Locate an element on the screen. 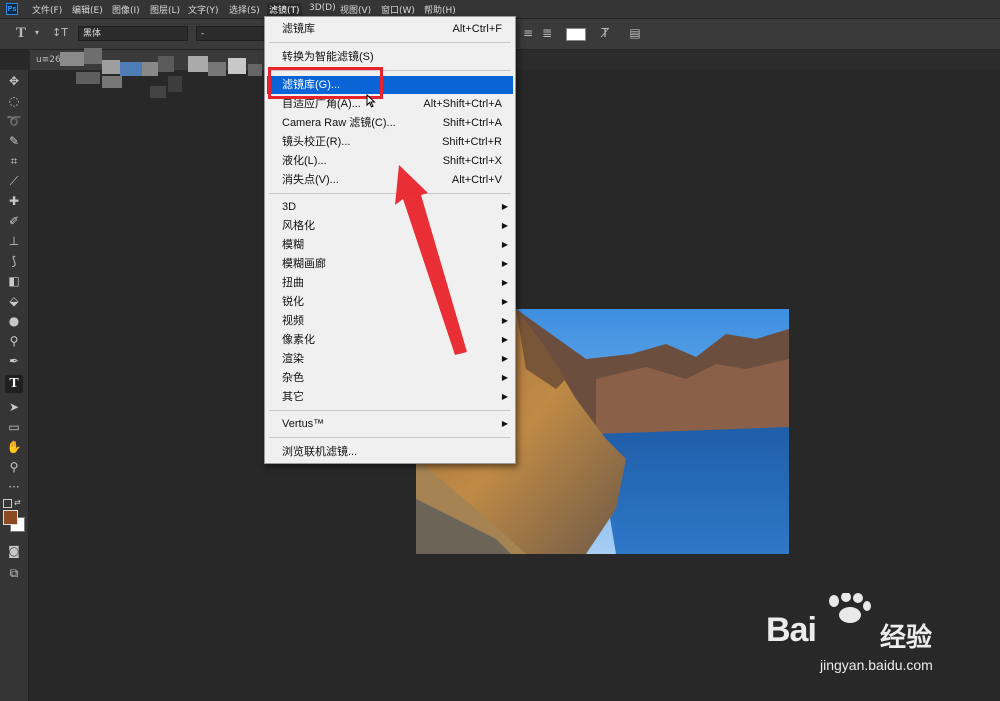  text-color-swatch is located at coordinates (576, 34).